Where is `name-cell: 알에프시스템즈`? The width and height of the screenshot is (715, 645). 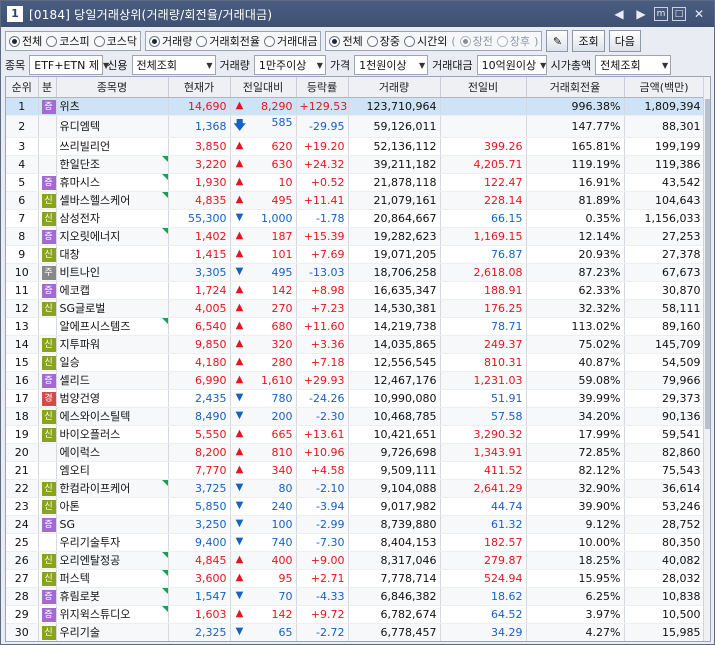
name-cell: 알에프시스템즈 is located at coordinates (112, 326).